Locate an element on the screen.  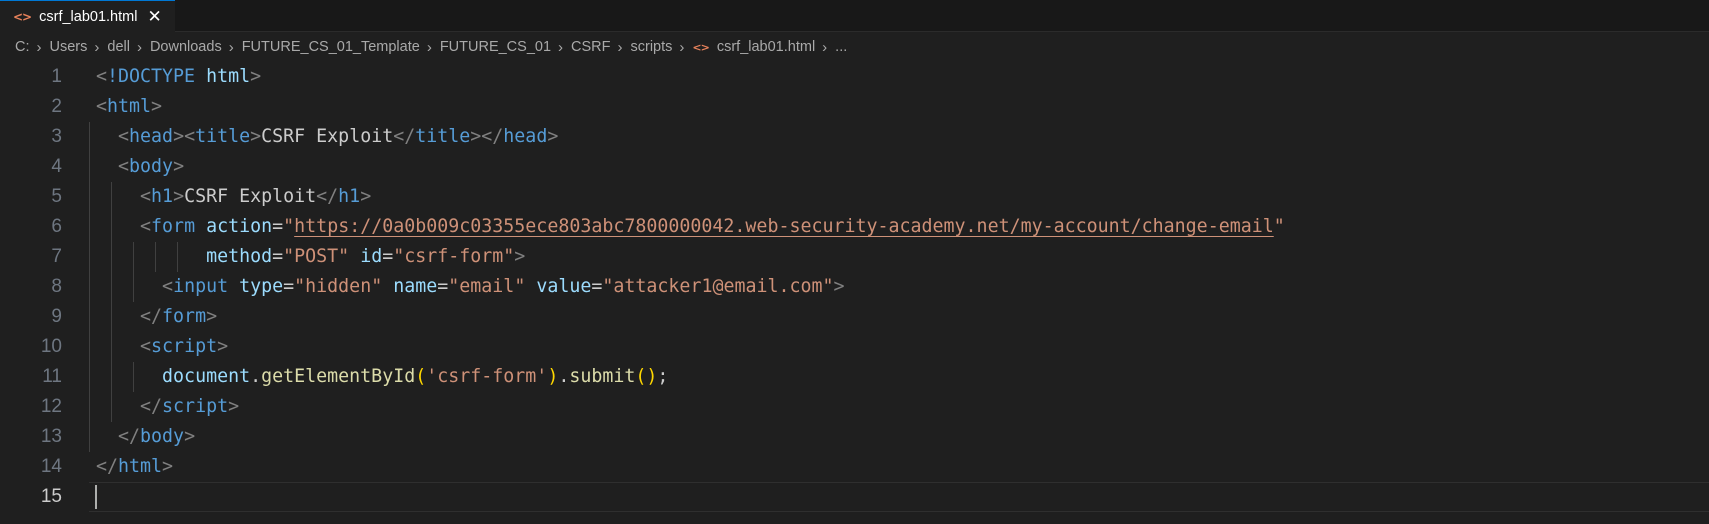
token: () is located at coordinates (646, 376).